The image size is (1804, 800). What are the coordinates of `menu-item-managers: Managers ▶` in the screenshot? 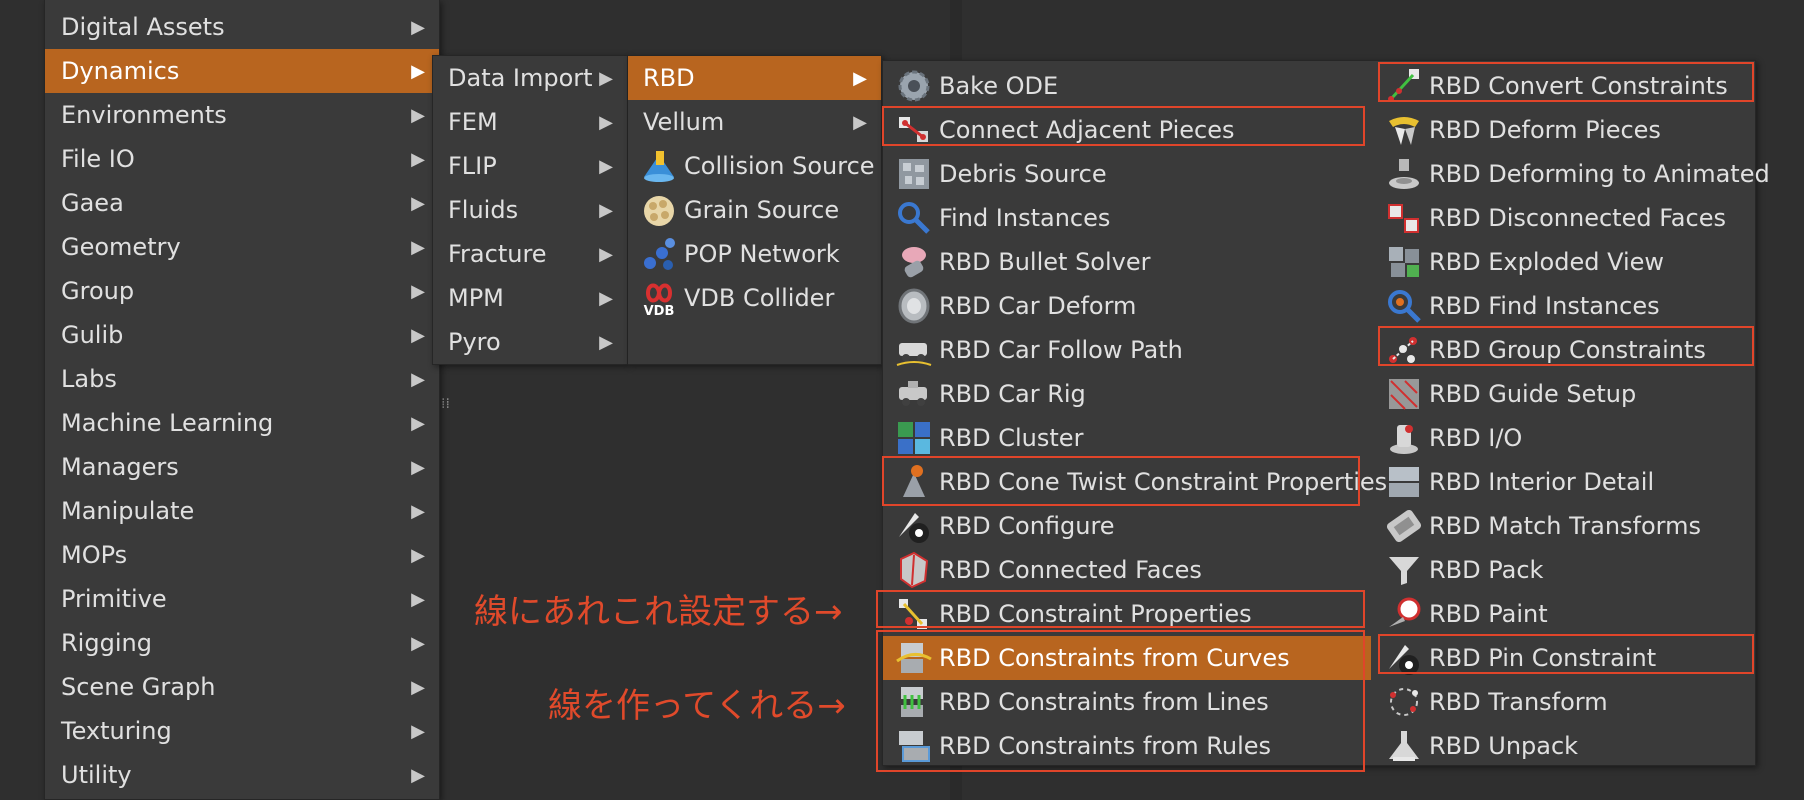 It's located at (242, 467).